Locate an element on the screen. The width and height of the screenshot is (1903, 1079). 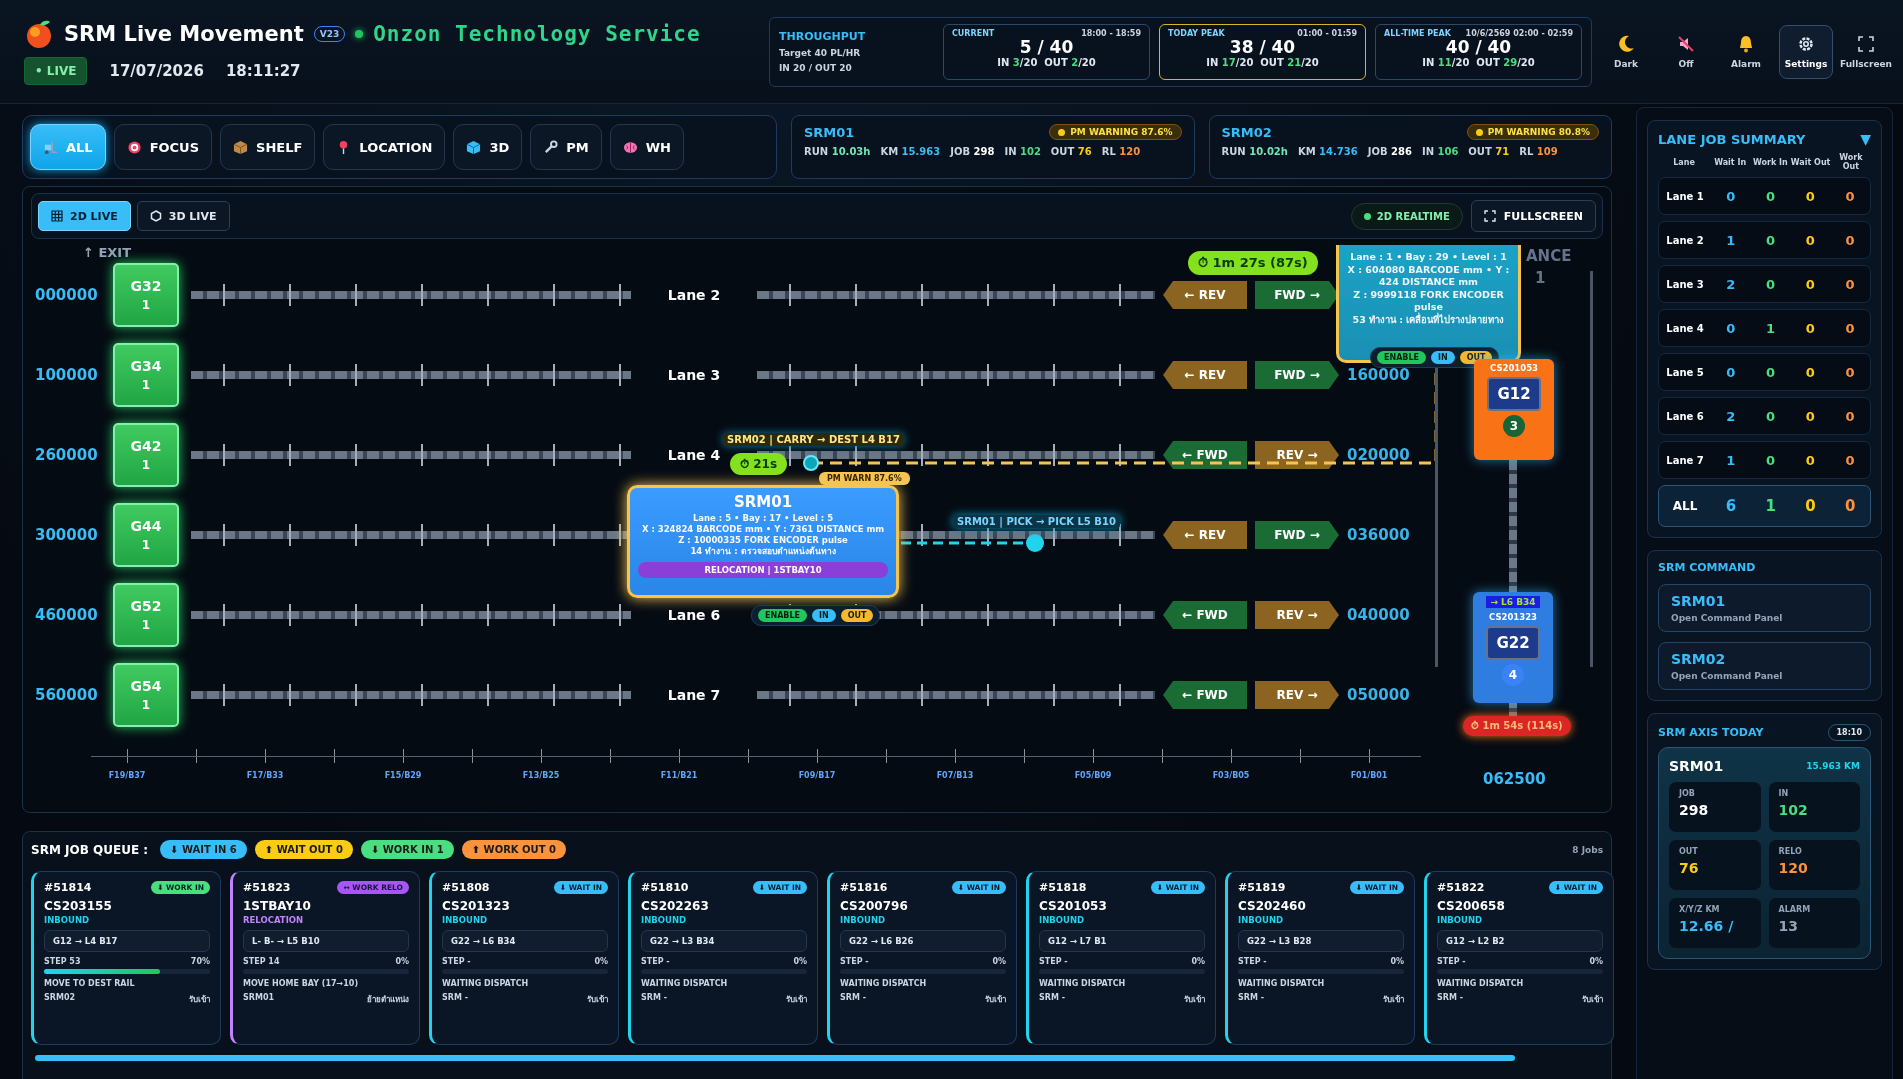
stat-value: 5 / 40 is located at coordinates (1046, 47).